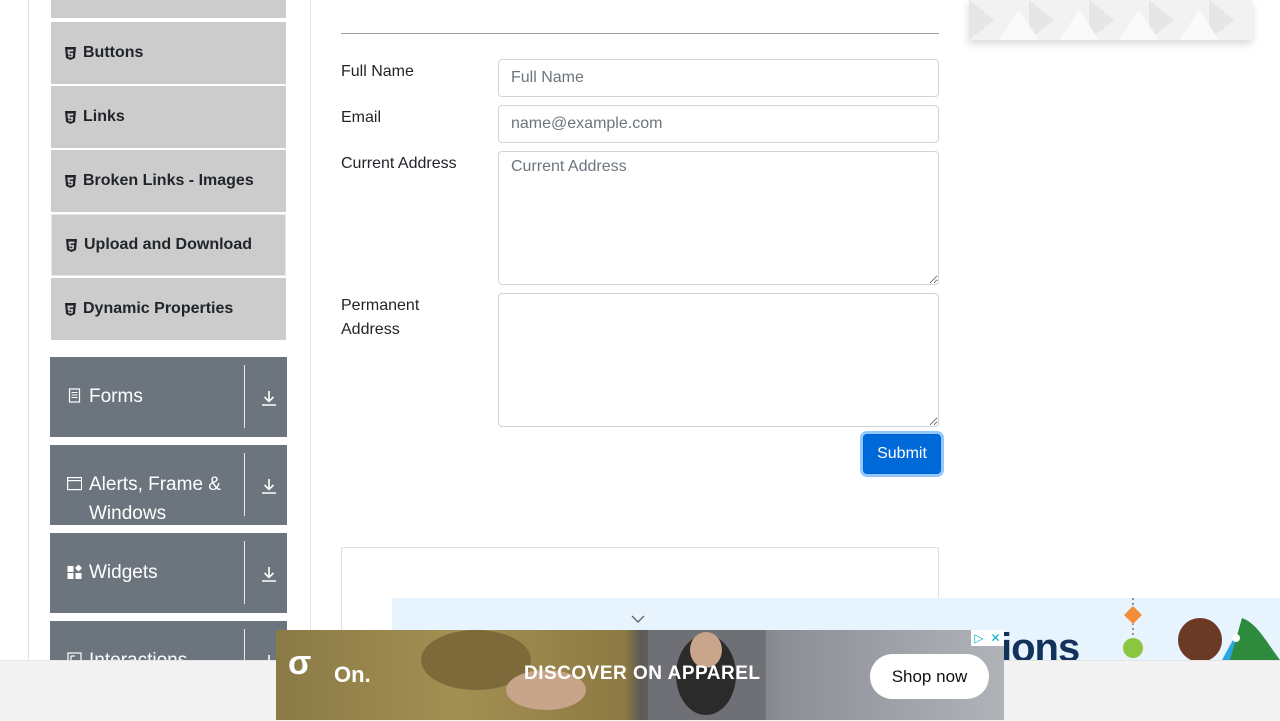 The image size is (1280, 721). Describe the element at coordinates (123, 572) in the screenshot. I see `group-title: Widgets` at that location.